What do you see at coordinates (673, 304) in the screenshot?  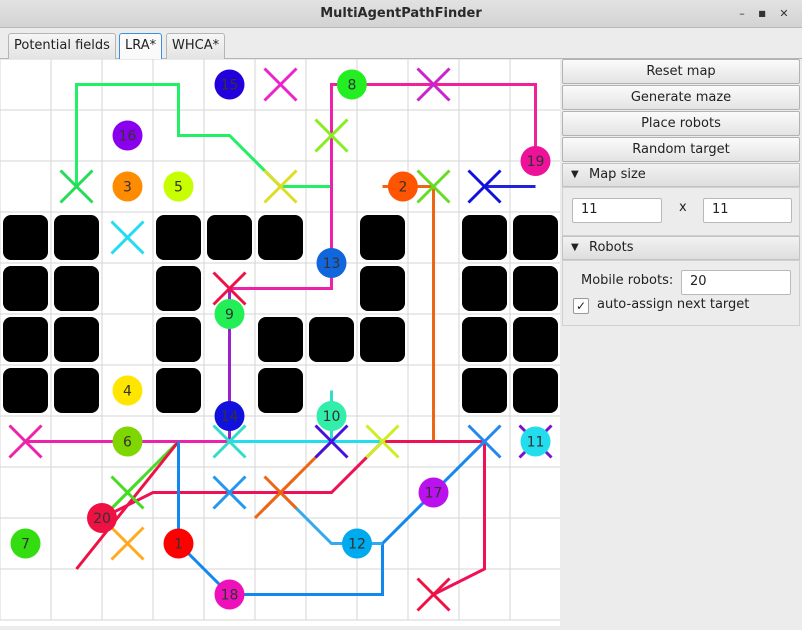 I see `auto-assign-label: auto-assign next target` at bounding box center [673, 304].